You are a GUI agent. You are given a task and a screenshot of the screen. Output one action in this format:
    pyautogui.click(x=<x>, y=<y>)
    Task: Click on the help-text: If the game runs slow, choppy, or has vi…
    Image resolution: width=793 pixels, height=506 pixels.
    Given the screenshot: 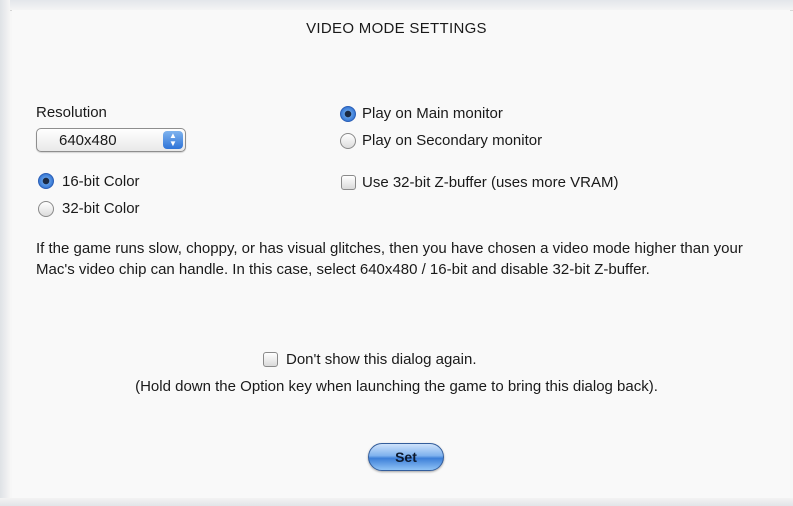 What is the action you would take?
    pyautogui.click(x=389, y=259)
    